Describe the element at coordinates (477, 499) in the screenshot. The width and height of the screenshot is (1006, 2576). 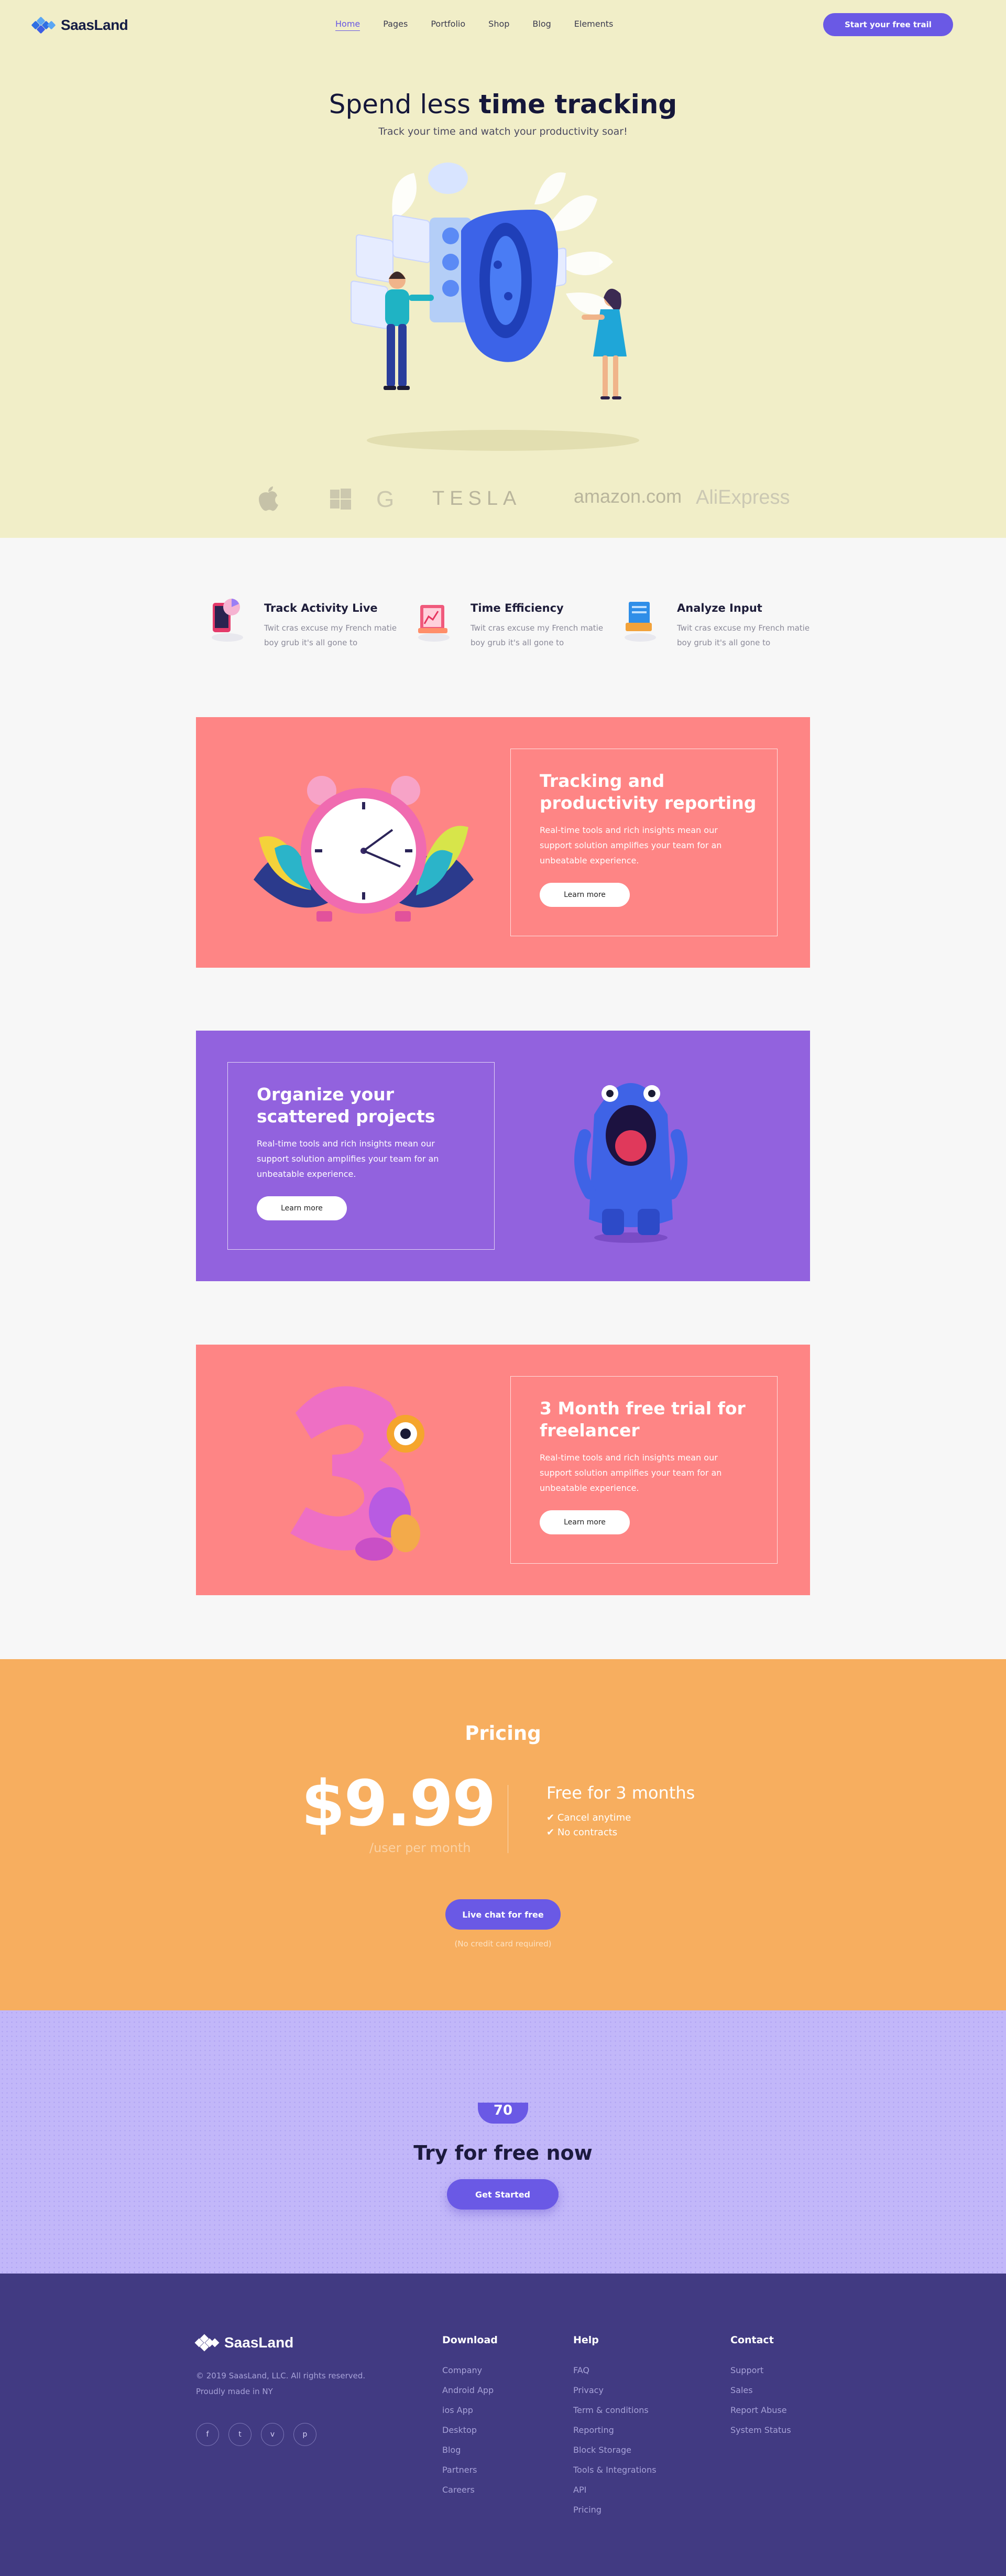
I see `brand-logo-tesla: TESLA` at that location.